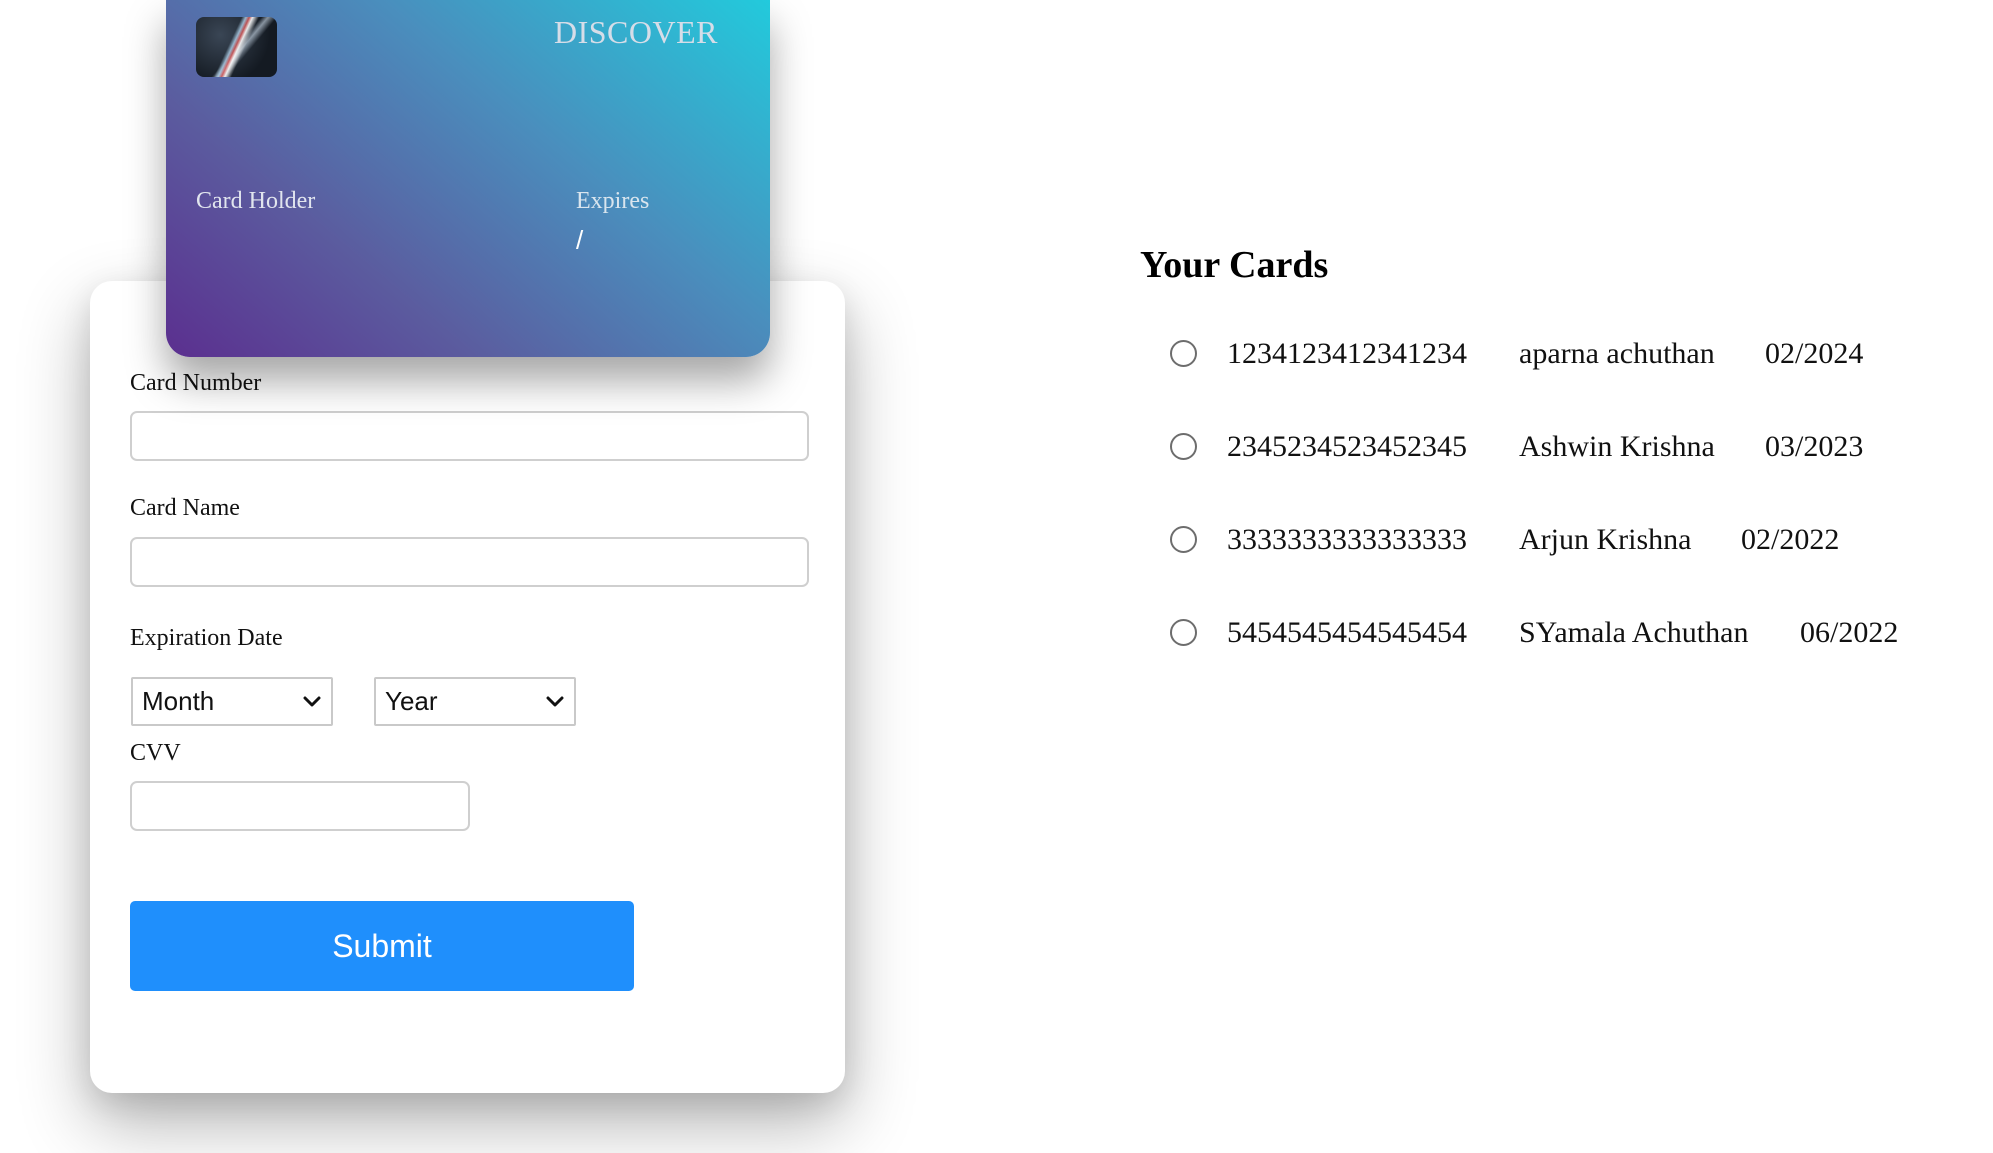 Image resolution: width=1993 pixels, height=1153 pixels. What do you see at coordinates (206, 638) in the screenshot?
I see `expiration-date-label: Expiration Date` at bounding box center [206, 638].